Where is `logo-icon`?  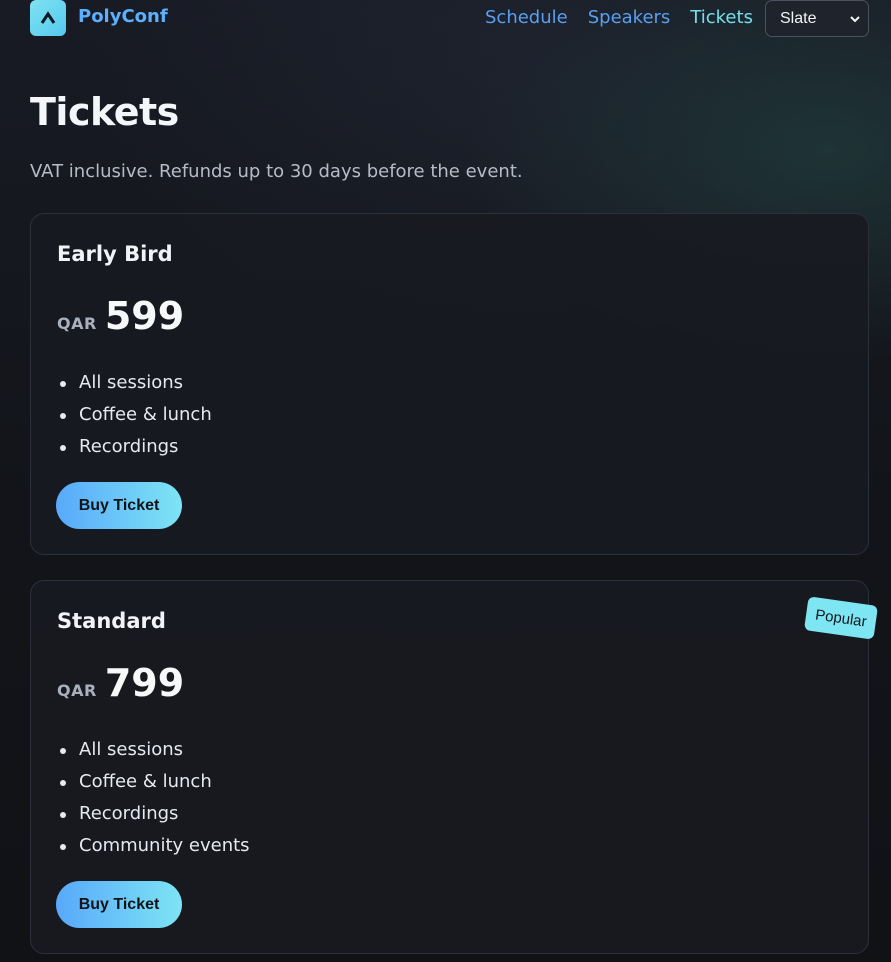
logo-icon is located at coordinates (48, 18).